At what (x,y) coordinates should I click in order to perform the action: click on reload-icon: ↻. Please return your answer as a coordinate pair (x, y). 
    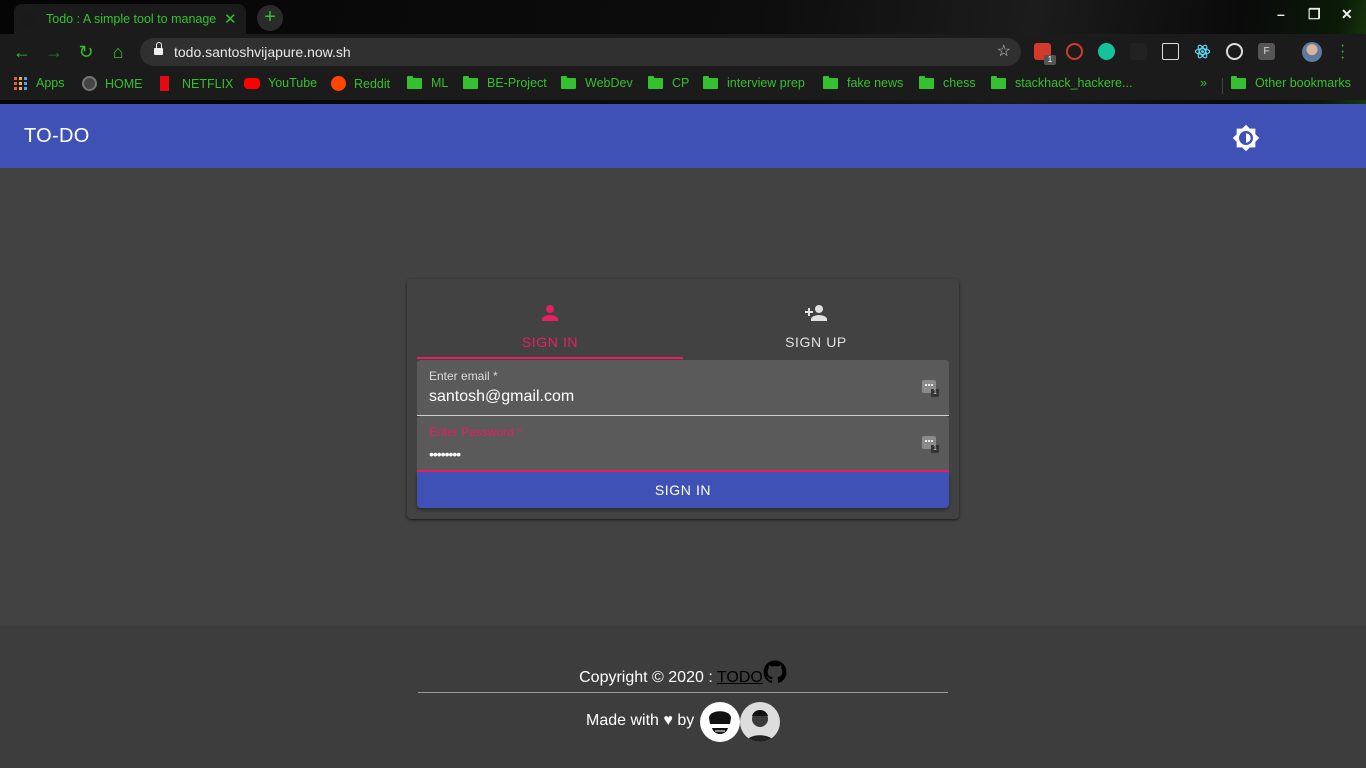
    Looking at the image, I should click on (86, 52).